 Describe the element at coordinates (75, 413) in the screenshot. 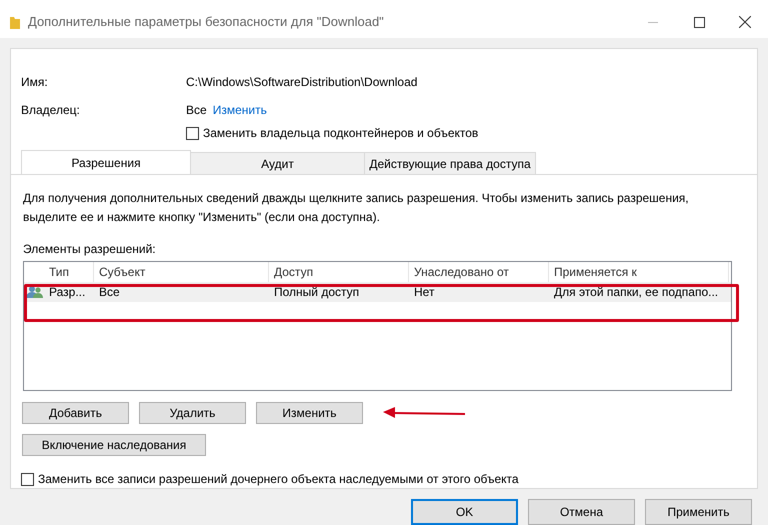

I see `button: Добавить` at that location.